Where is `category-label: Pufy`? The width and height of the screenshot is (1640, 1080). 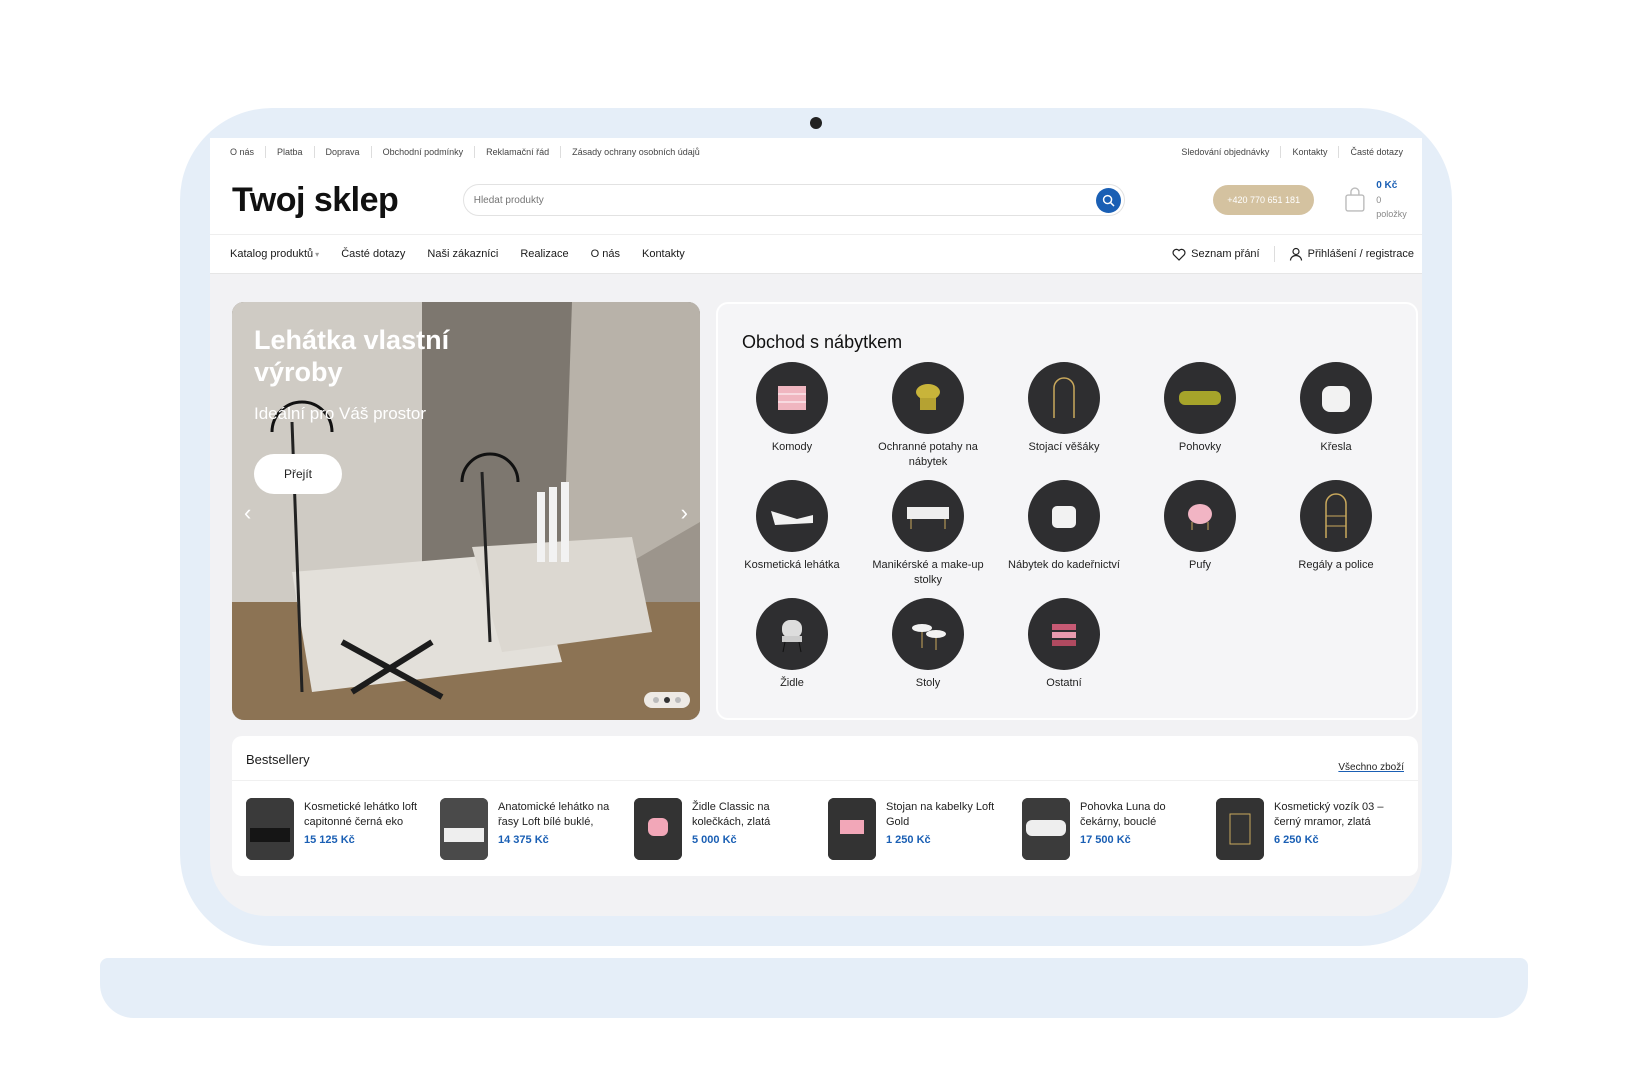 category-label: Pufy is located at coordinates (1199, 565).